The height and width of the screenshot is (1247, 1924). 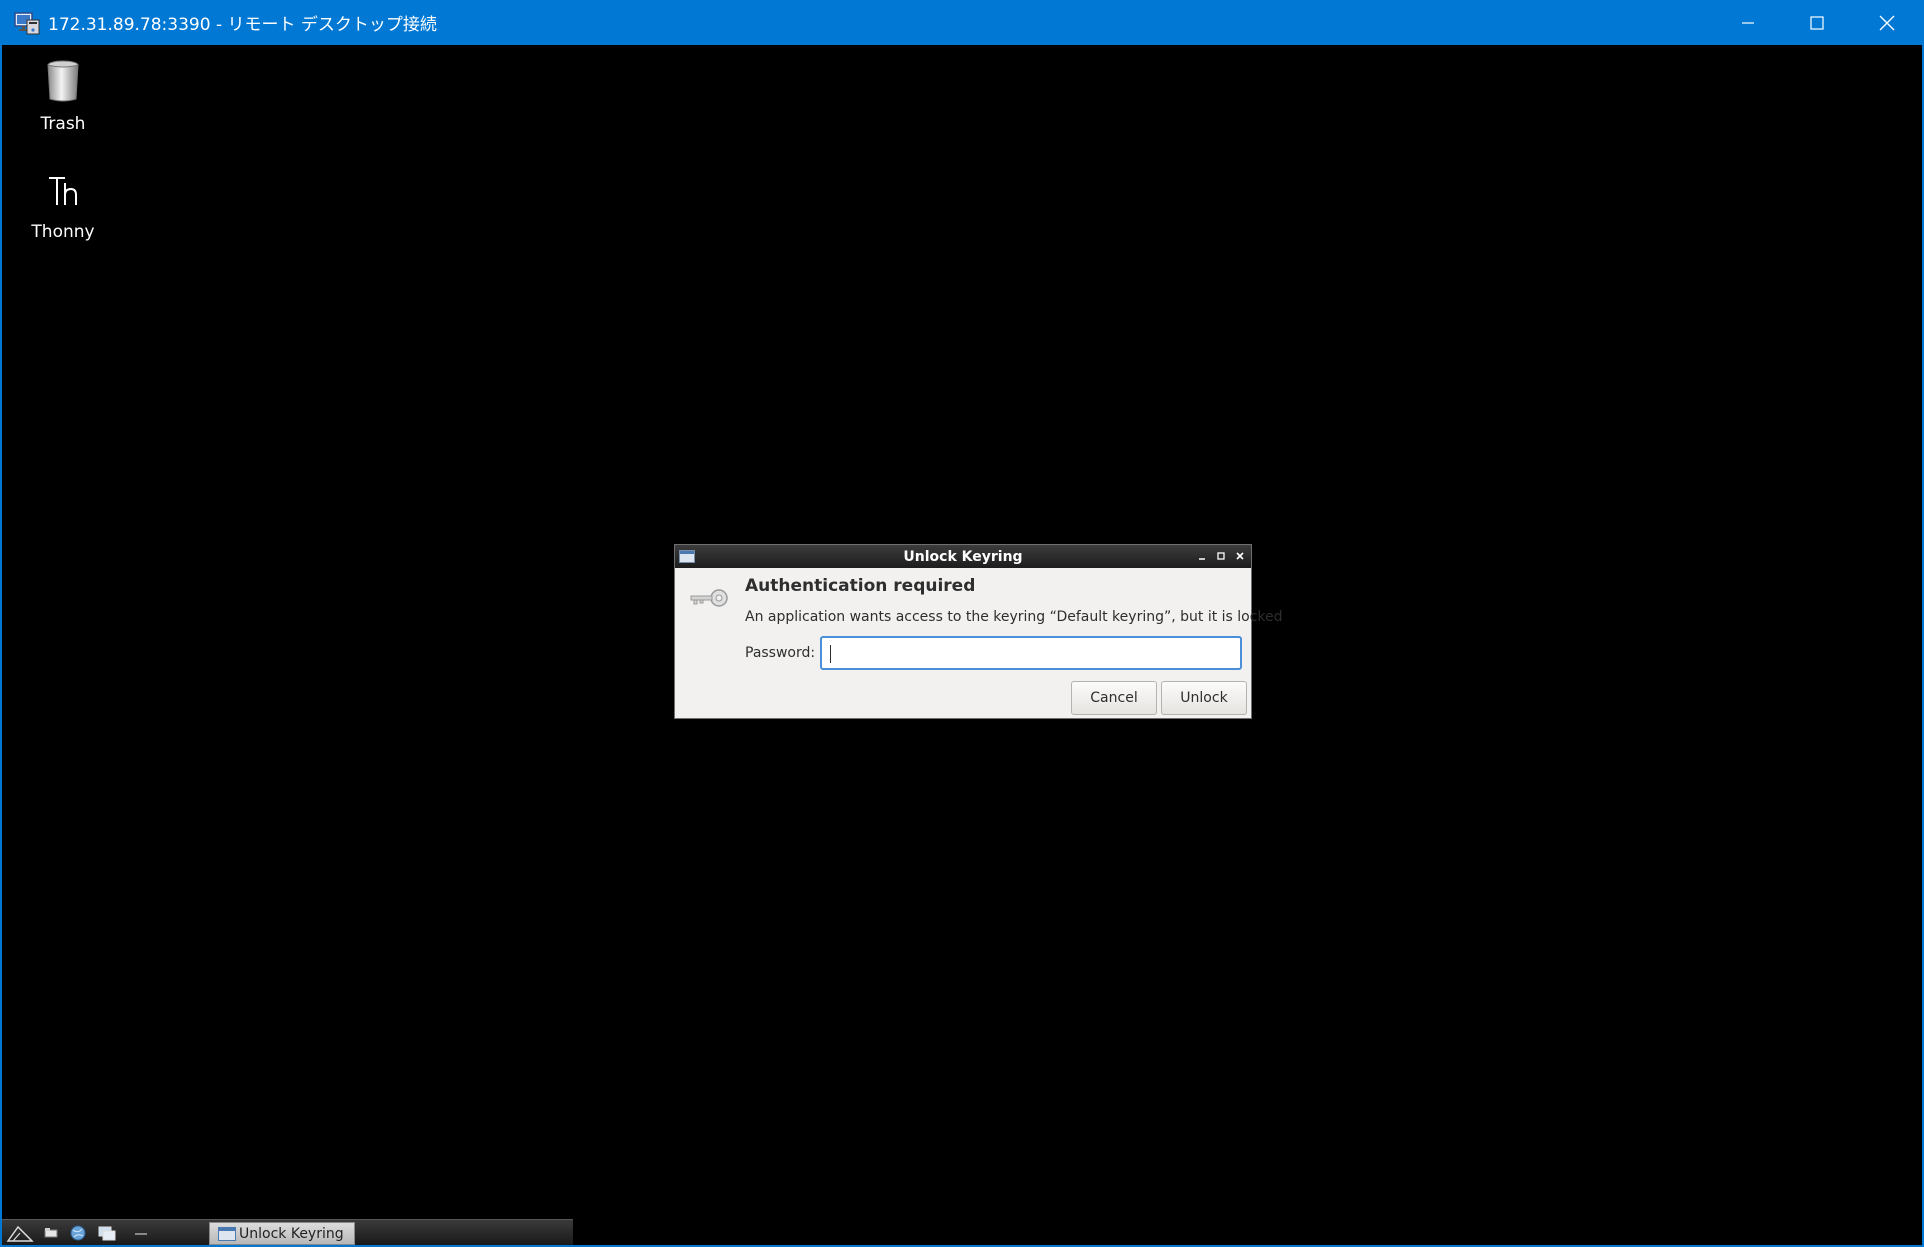 What do you see at coordinates (1204, 698) in the screenshot?
I see `unlock-button: Unlock` at bounding box center [1204, 698].